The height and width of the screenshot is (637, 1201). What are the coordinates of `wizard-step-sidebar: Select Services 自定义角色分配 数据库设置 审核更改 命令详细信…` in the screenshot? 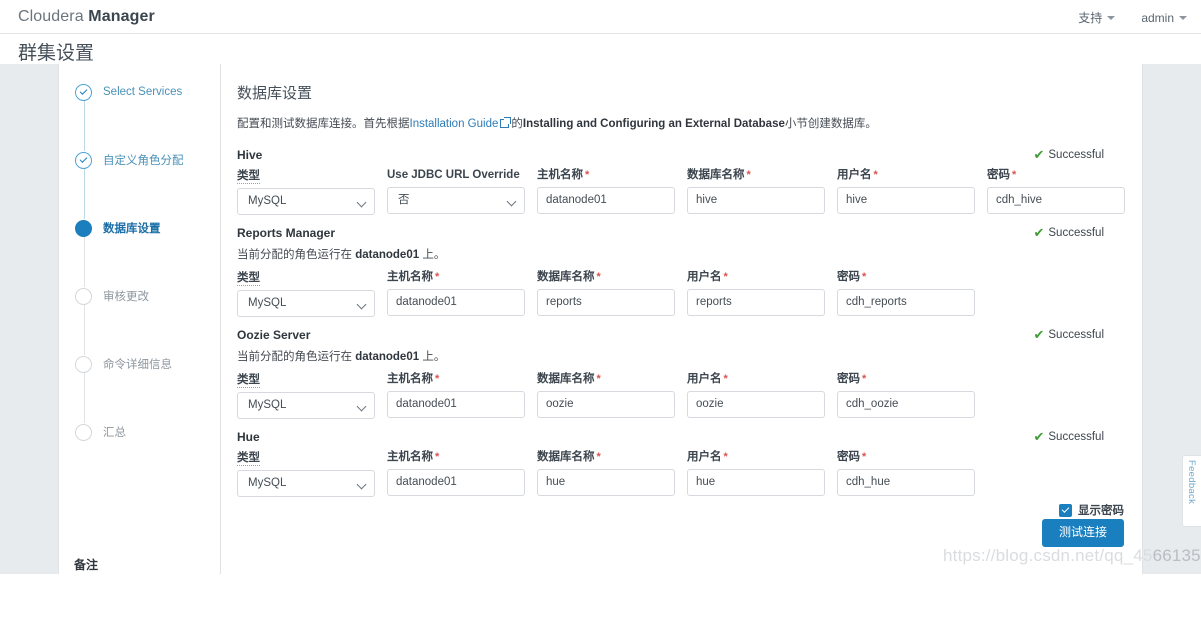 It's located at (140, 319).